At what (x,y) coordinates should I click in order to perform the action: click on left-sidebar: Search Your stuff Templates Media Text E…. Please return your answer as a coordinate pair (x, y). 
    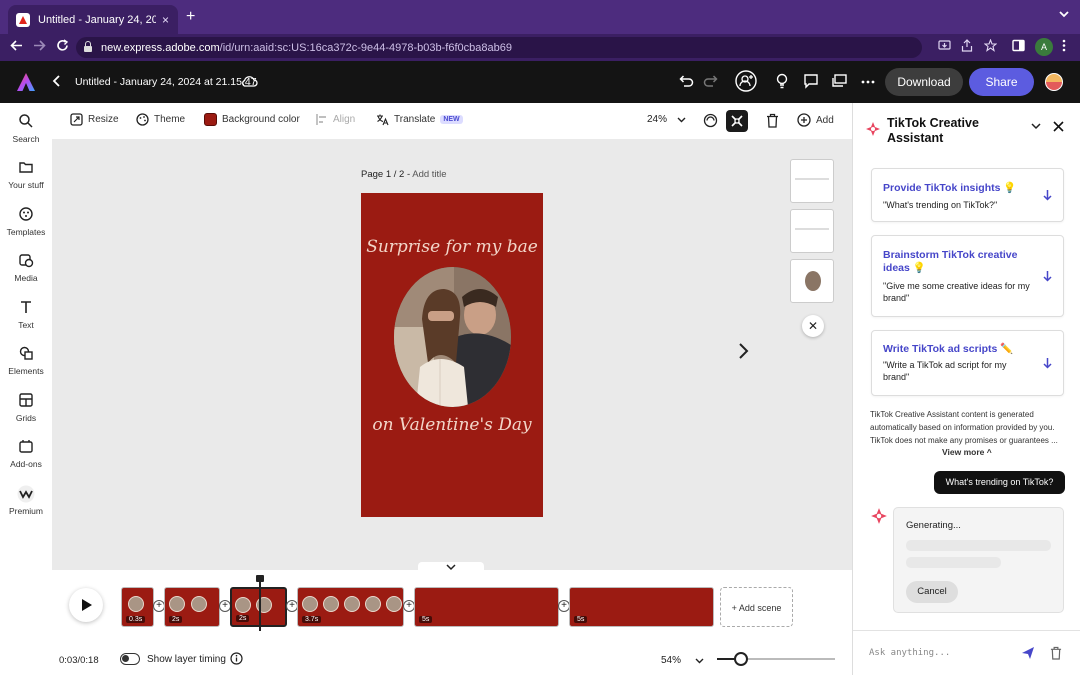
    Looking at the image, I should click on (26, 389).